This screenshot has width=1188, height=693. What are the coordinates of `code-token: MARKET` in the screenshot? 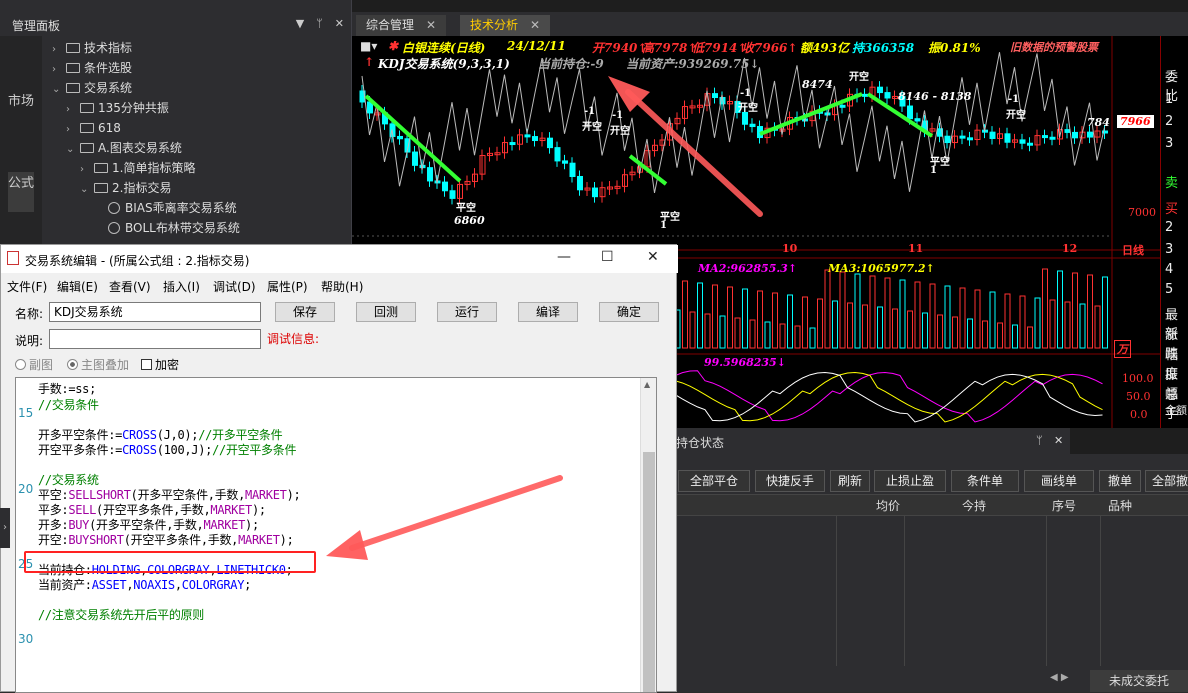 It's located at (266, 495).